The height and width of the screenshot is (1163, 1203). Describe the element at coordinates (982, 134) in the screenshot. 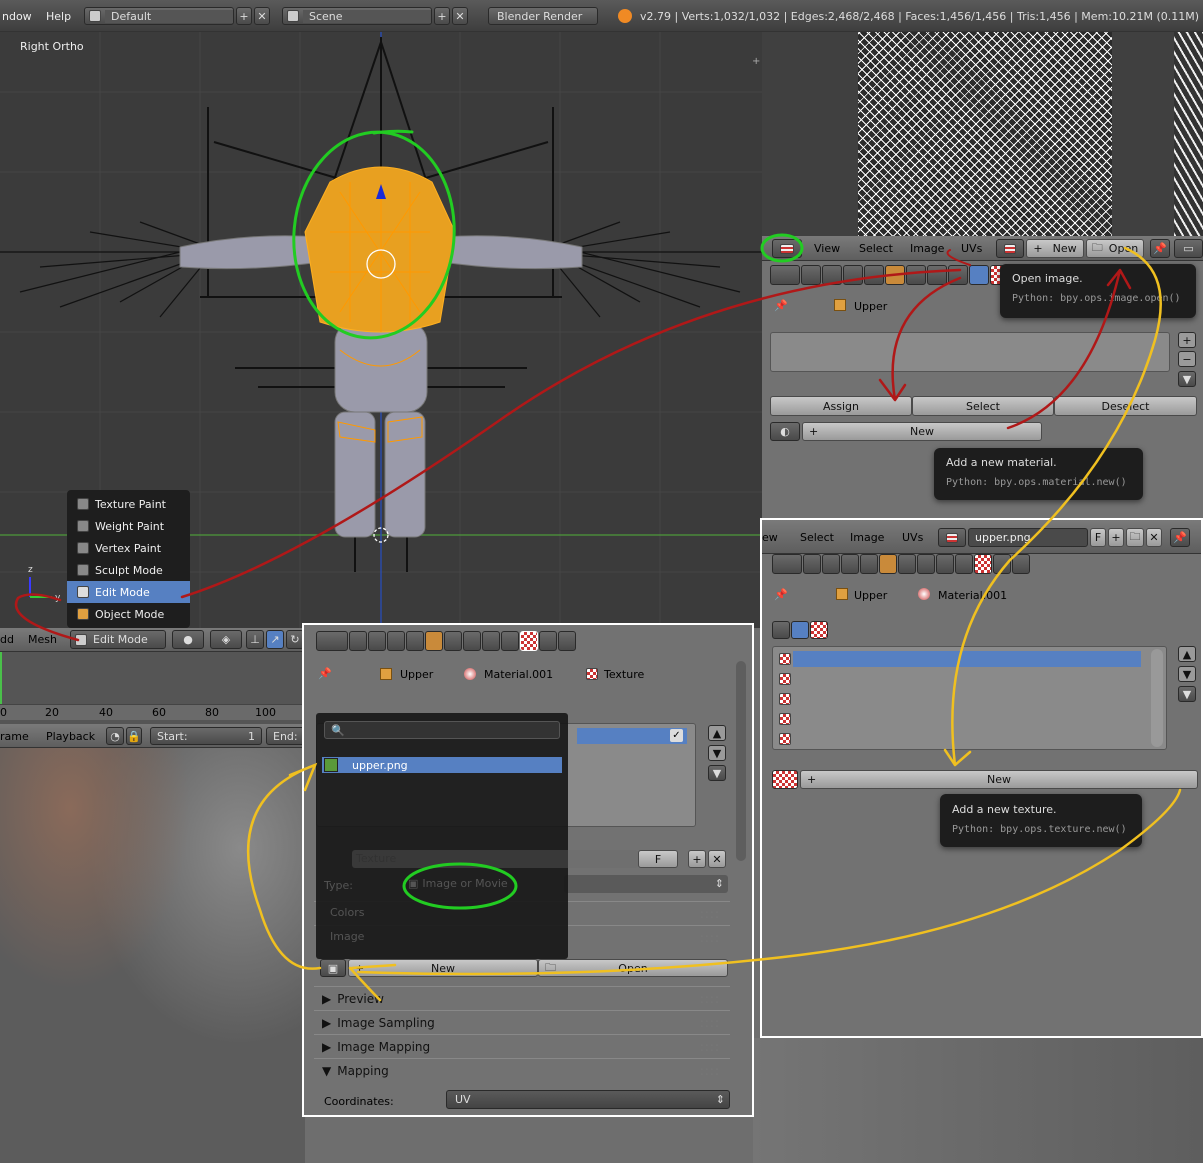

I see `uv-editor: +` at that location.